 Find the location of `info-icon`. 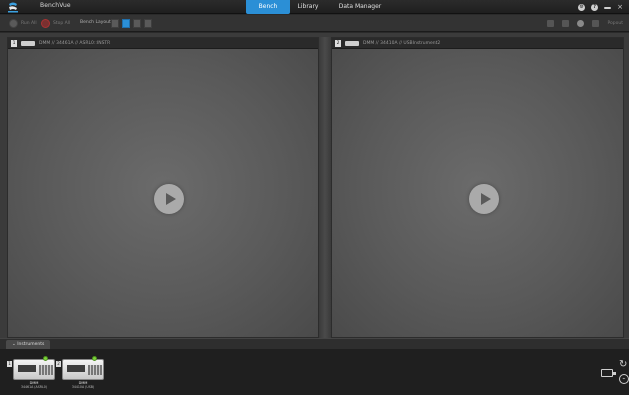

info-icon is located at coordinates (581, 23).